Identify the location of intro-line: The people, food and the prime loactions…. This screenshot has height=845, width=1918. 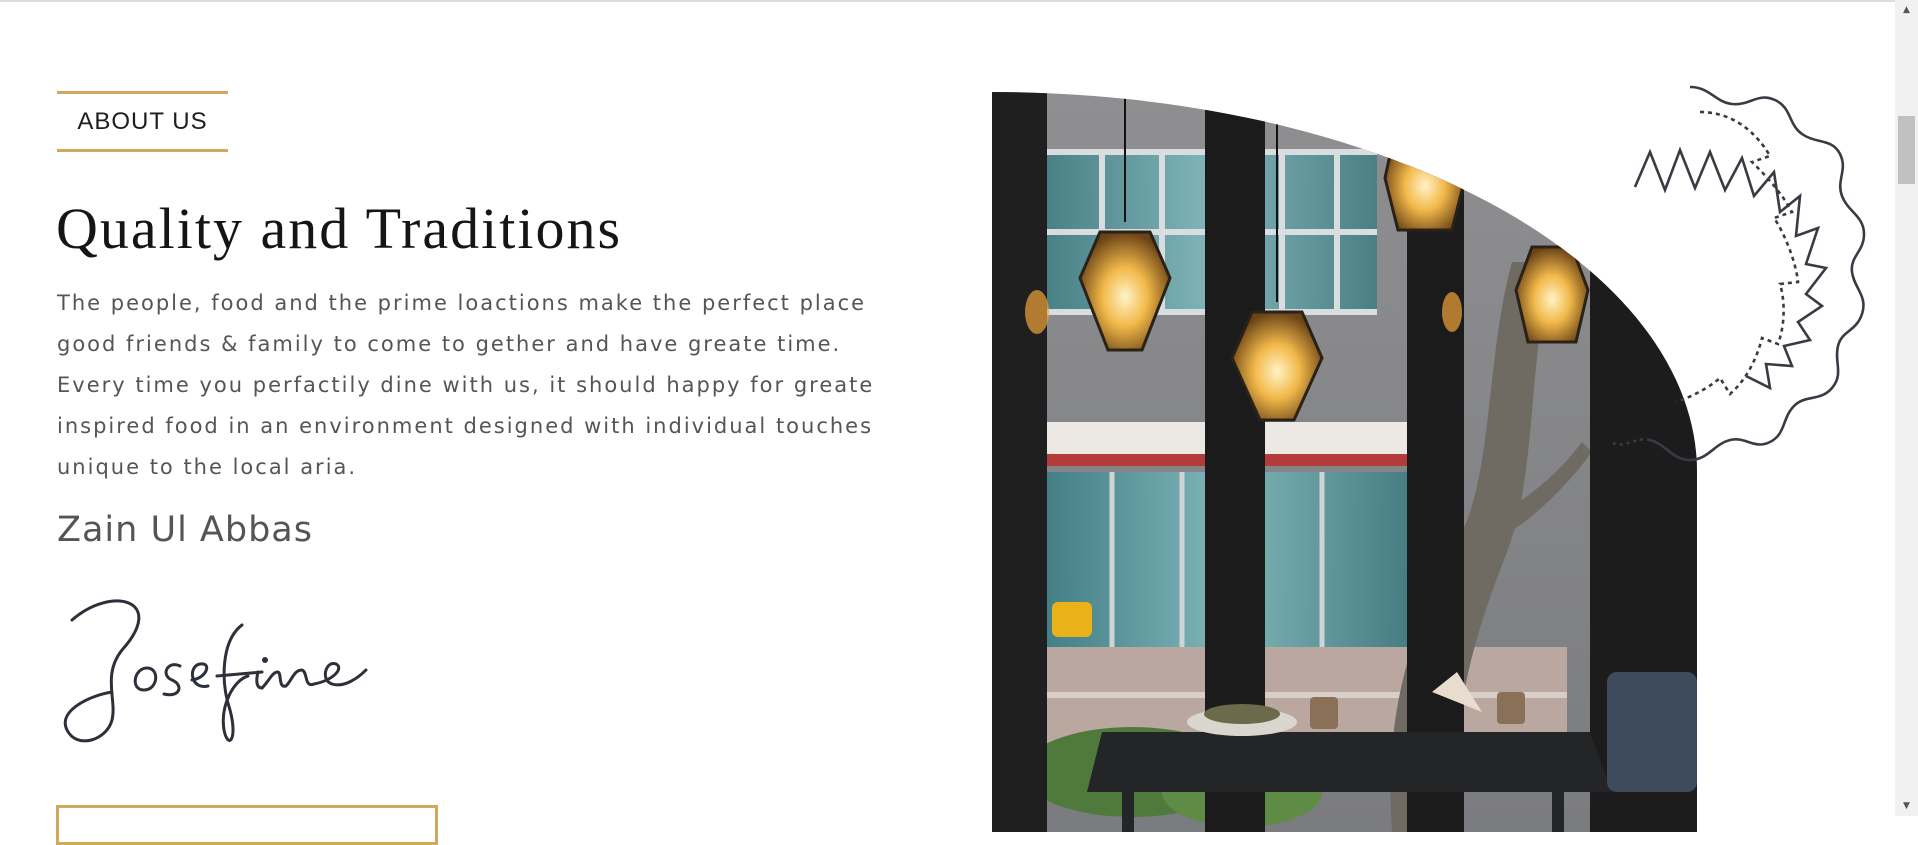
(462, 303).